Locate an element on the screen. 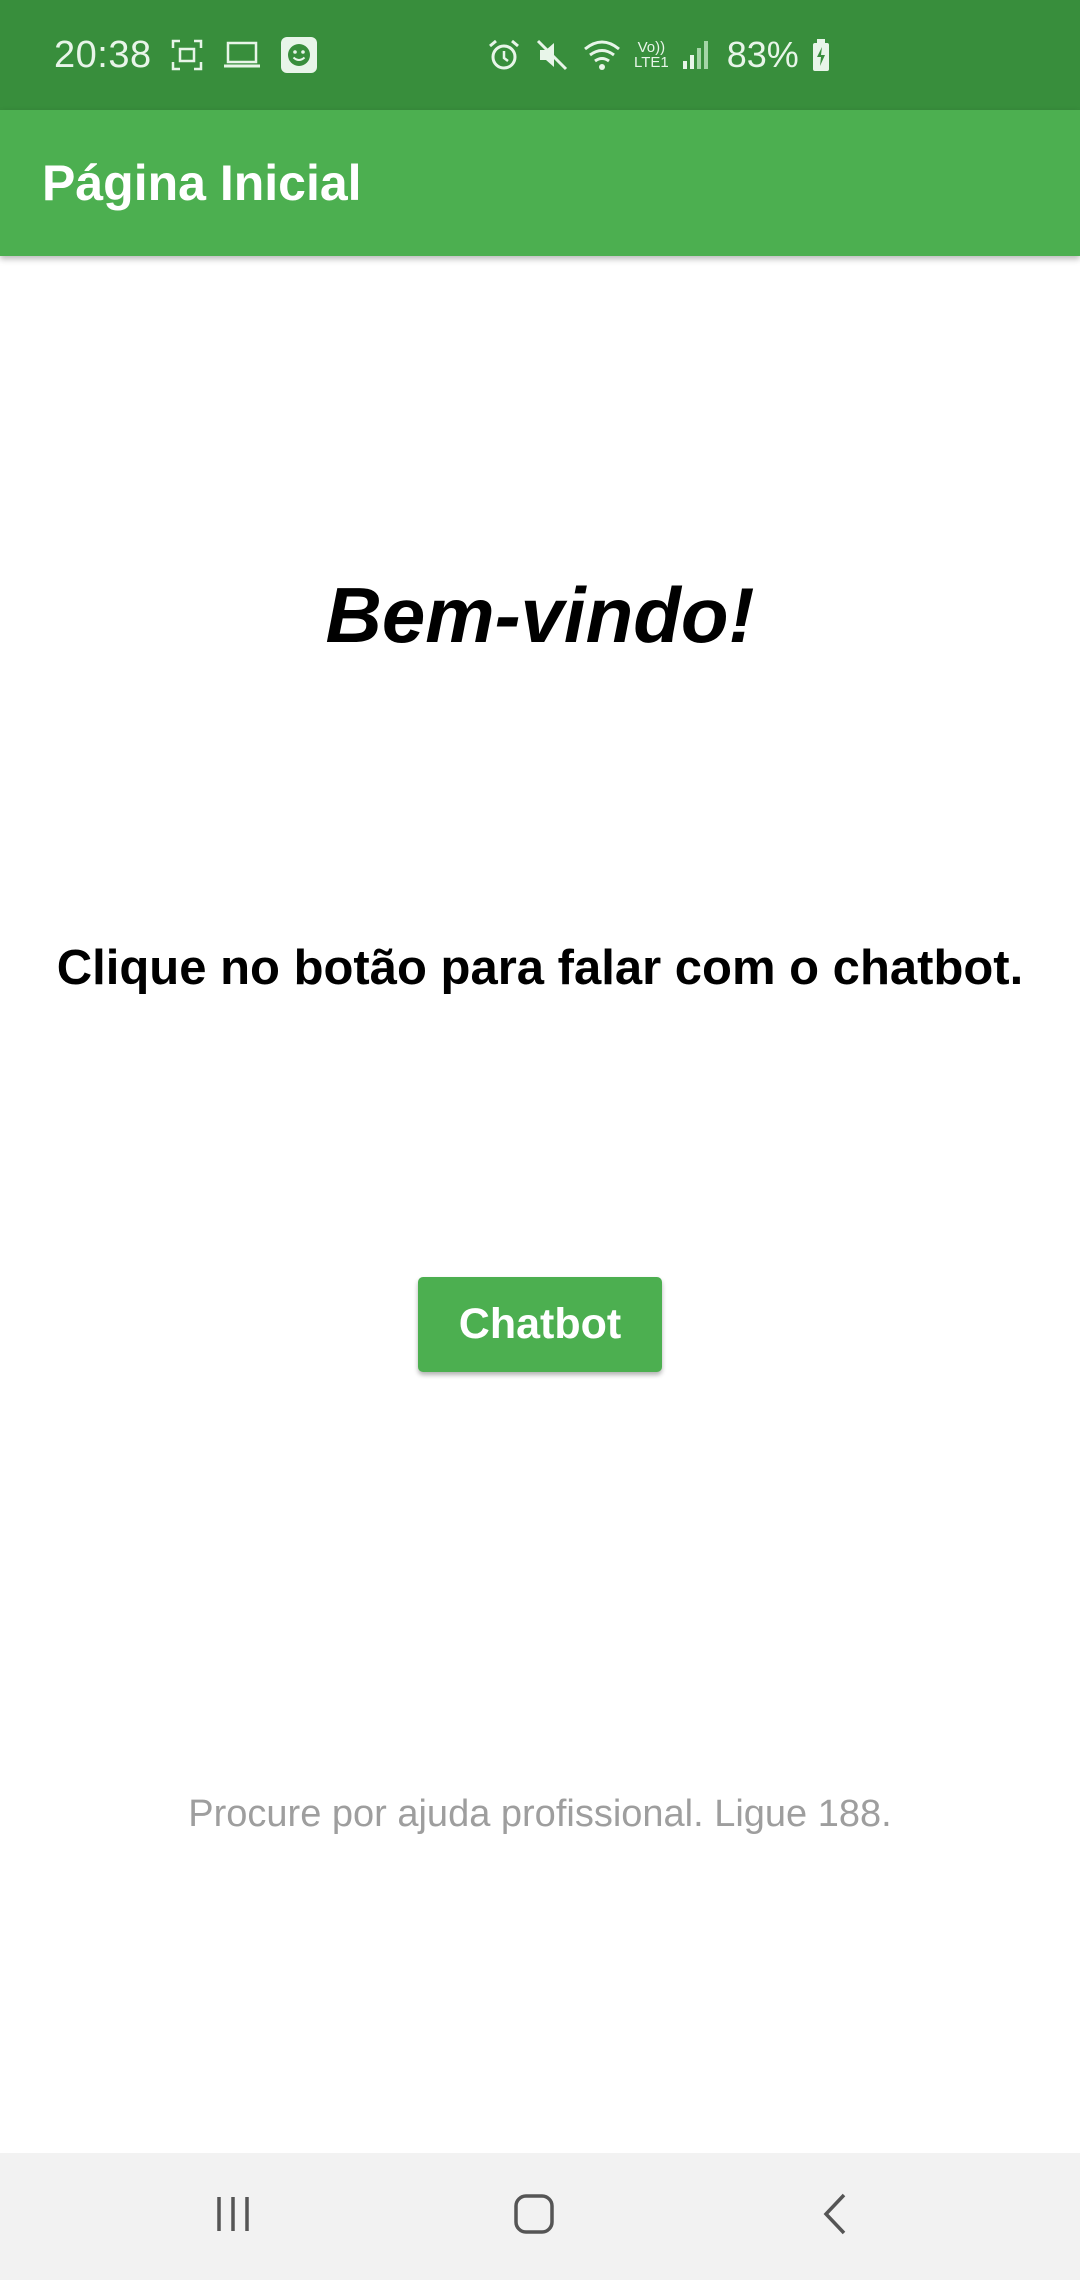  page-title: Página Inicial is located at coordinates (202, 183).